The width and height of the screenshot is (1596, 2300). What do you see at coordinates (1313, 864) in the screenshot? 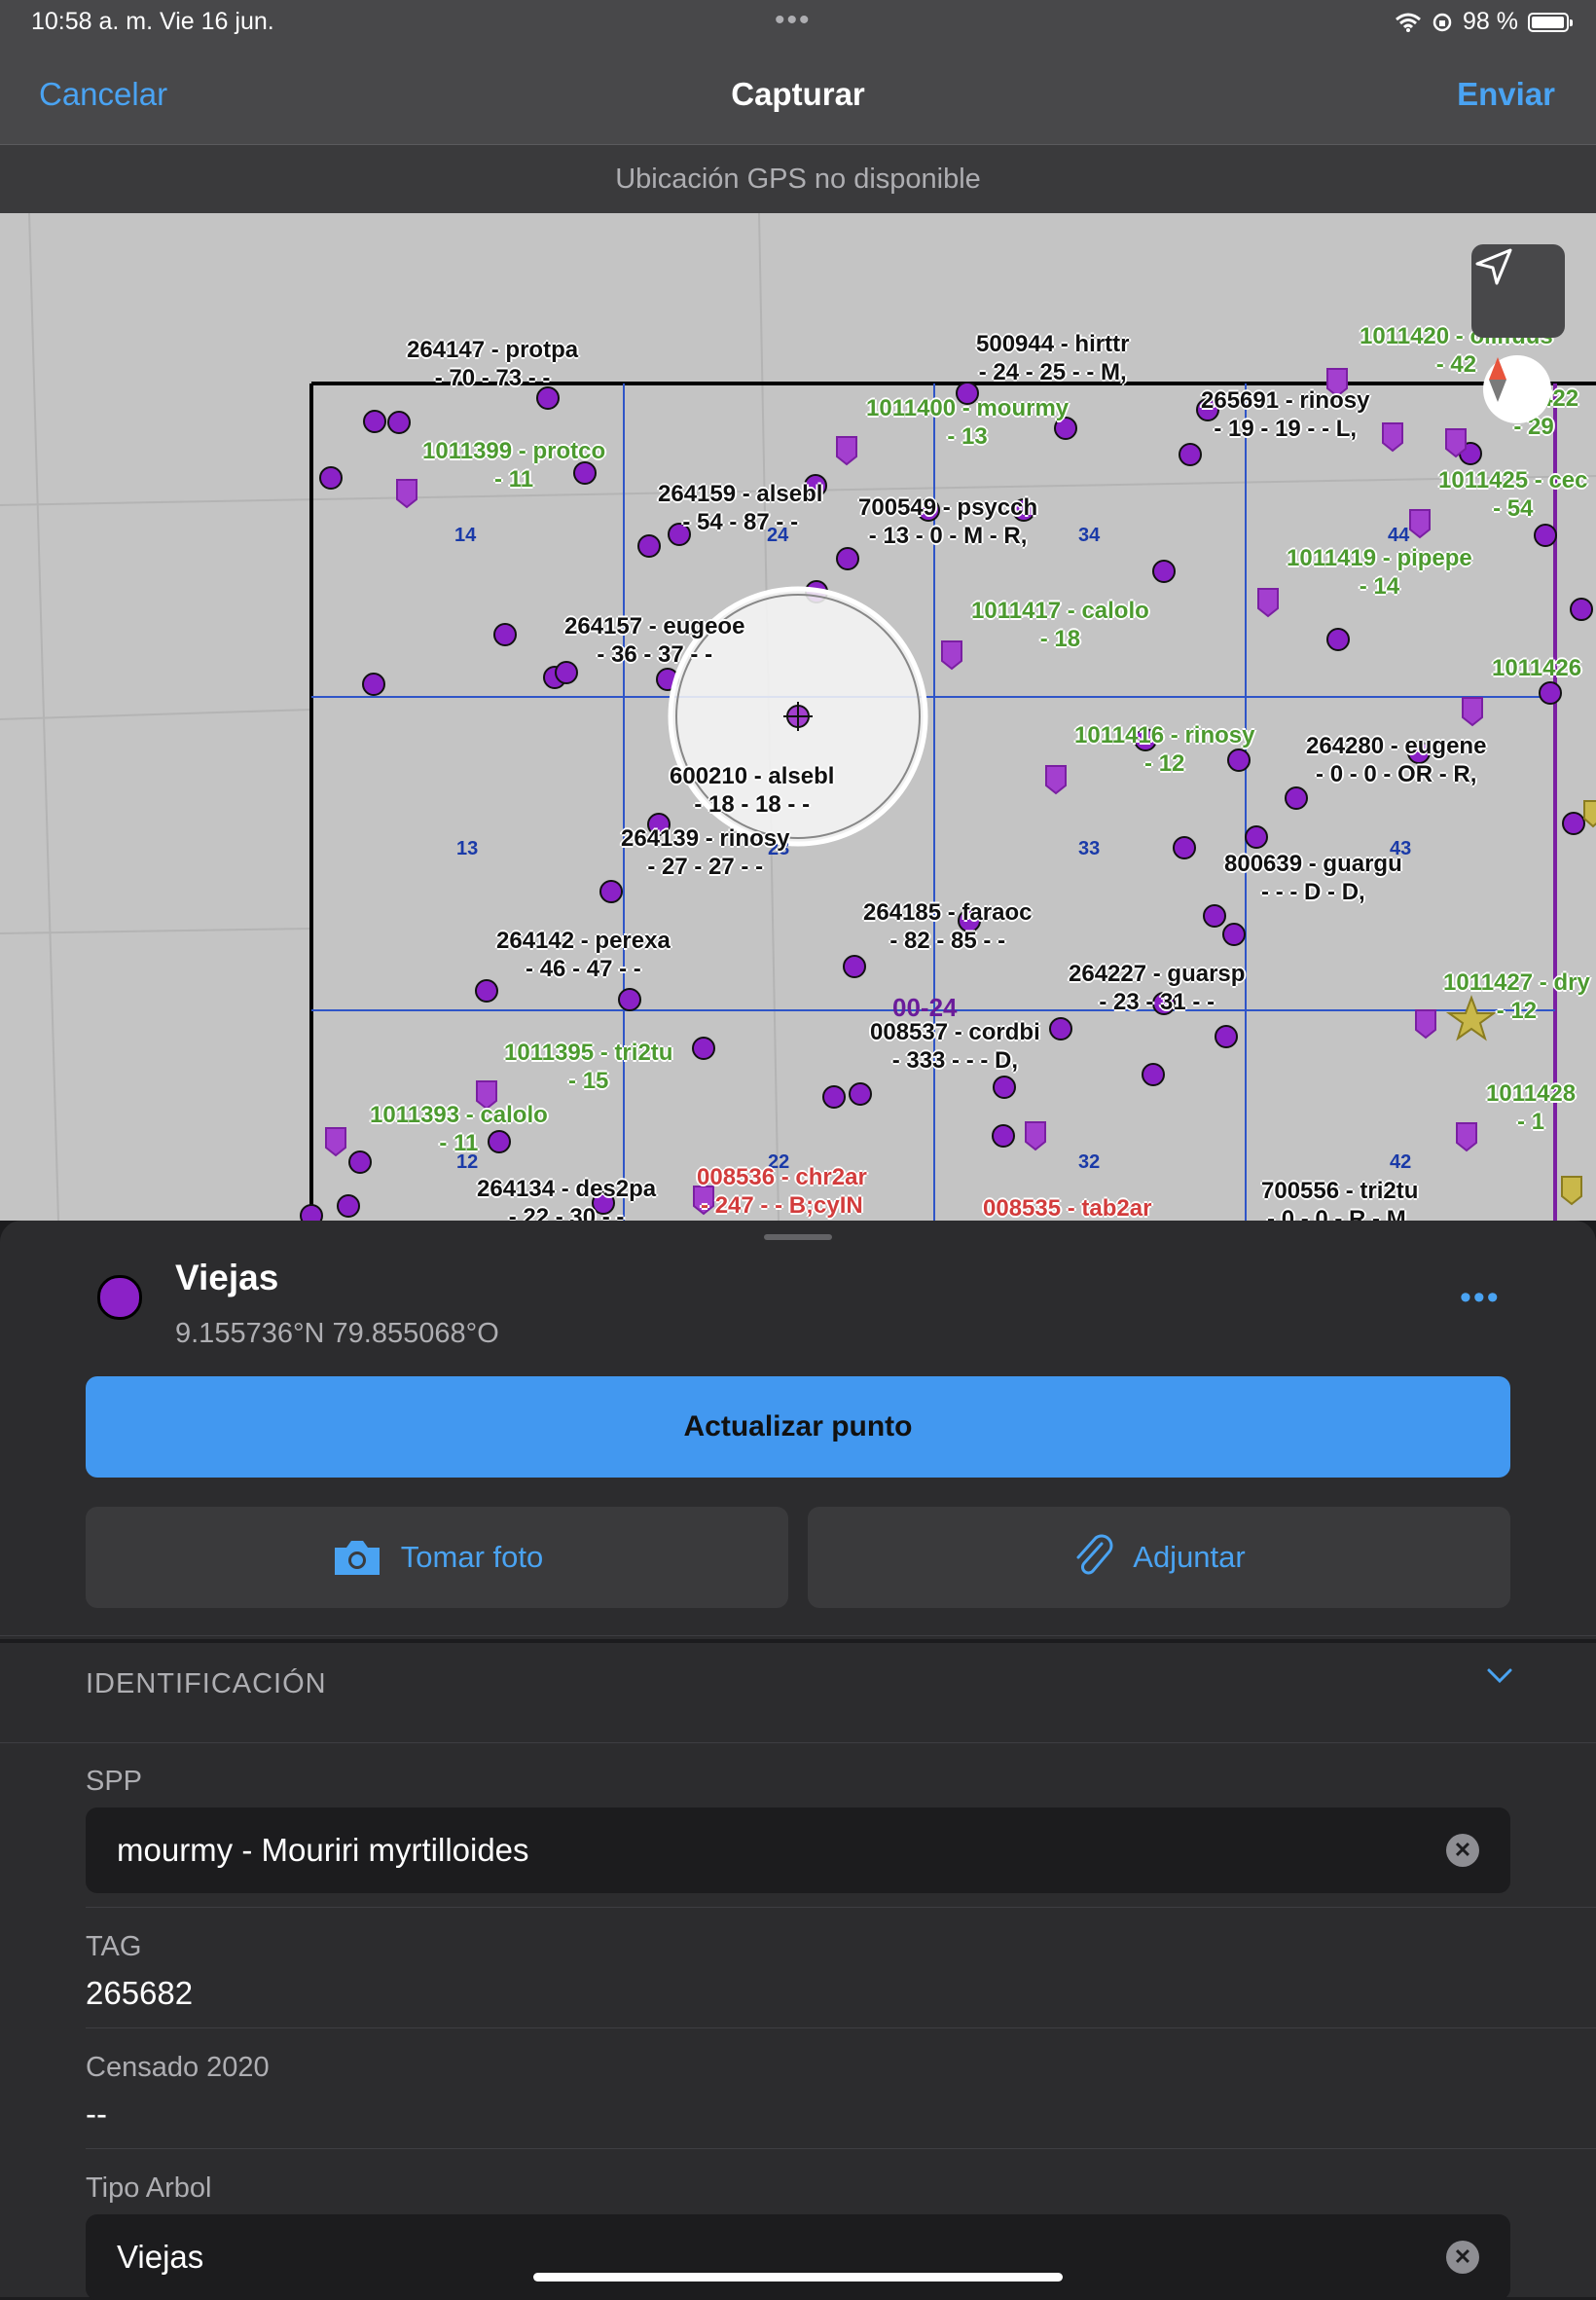
I see `tree-label-line-1: 800639 - guargu` at bounding box center [1313, 864].